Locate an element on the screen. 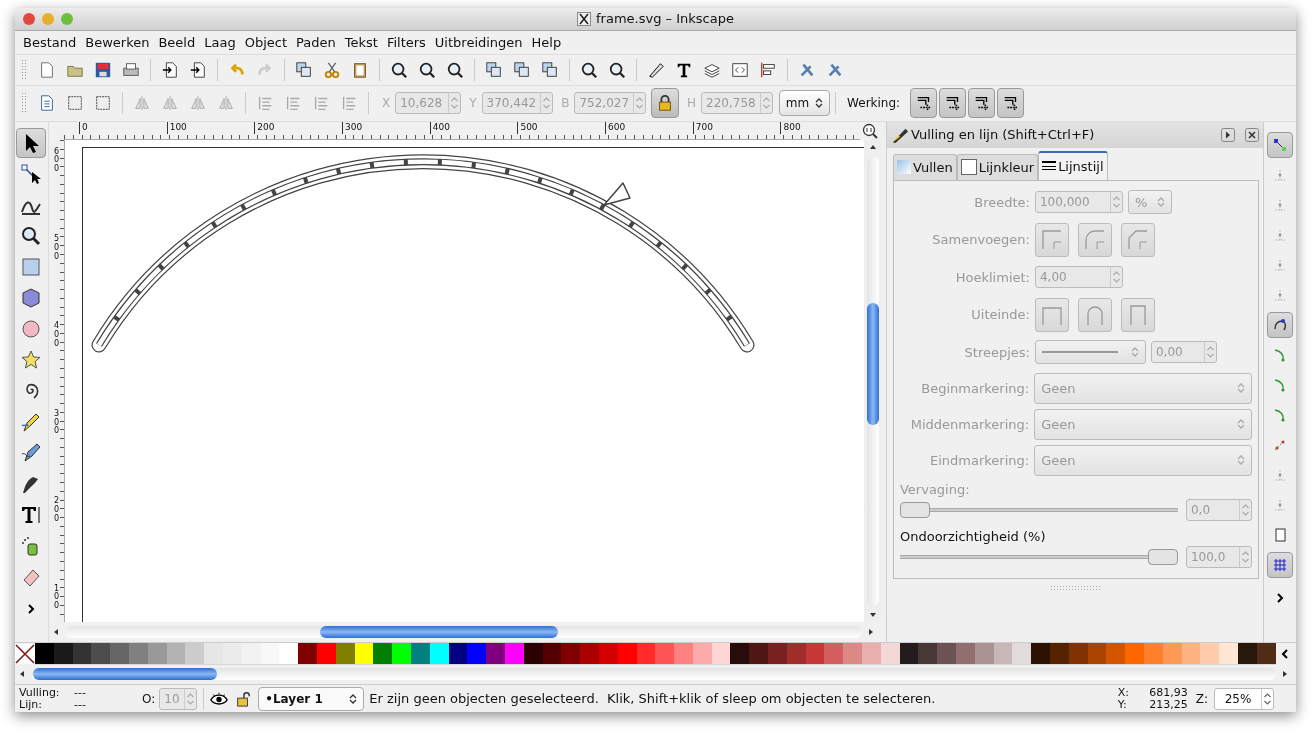  stroke-label: Lijn: is located at coordinates (30, 704).